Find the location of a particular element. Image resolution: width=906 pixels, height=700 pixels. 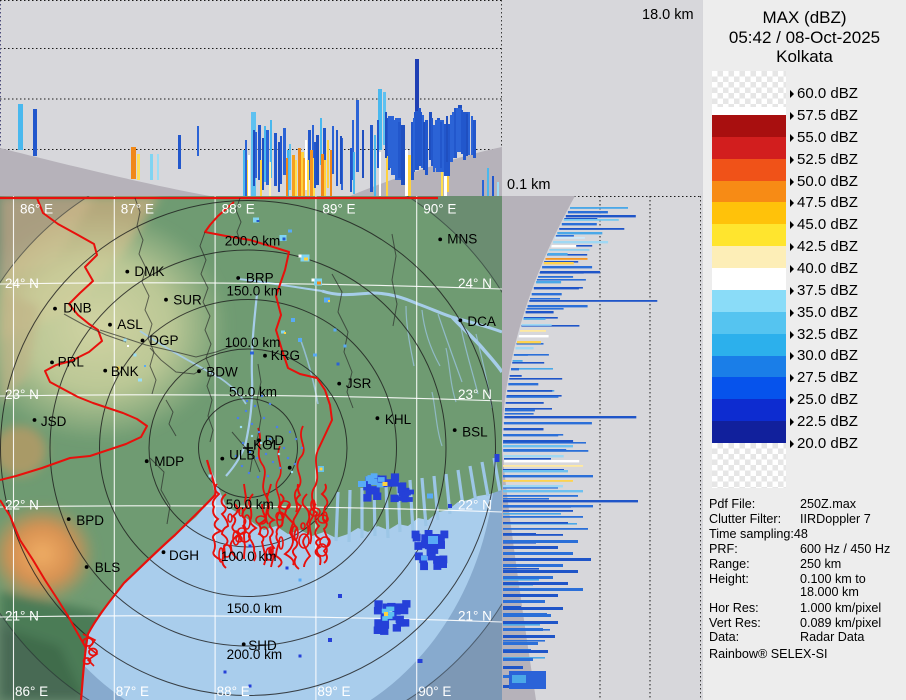

svg-text: KRG is located at coordinates (285, 355).